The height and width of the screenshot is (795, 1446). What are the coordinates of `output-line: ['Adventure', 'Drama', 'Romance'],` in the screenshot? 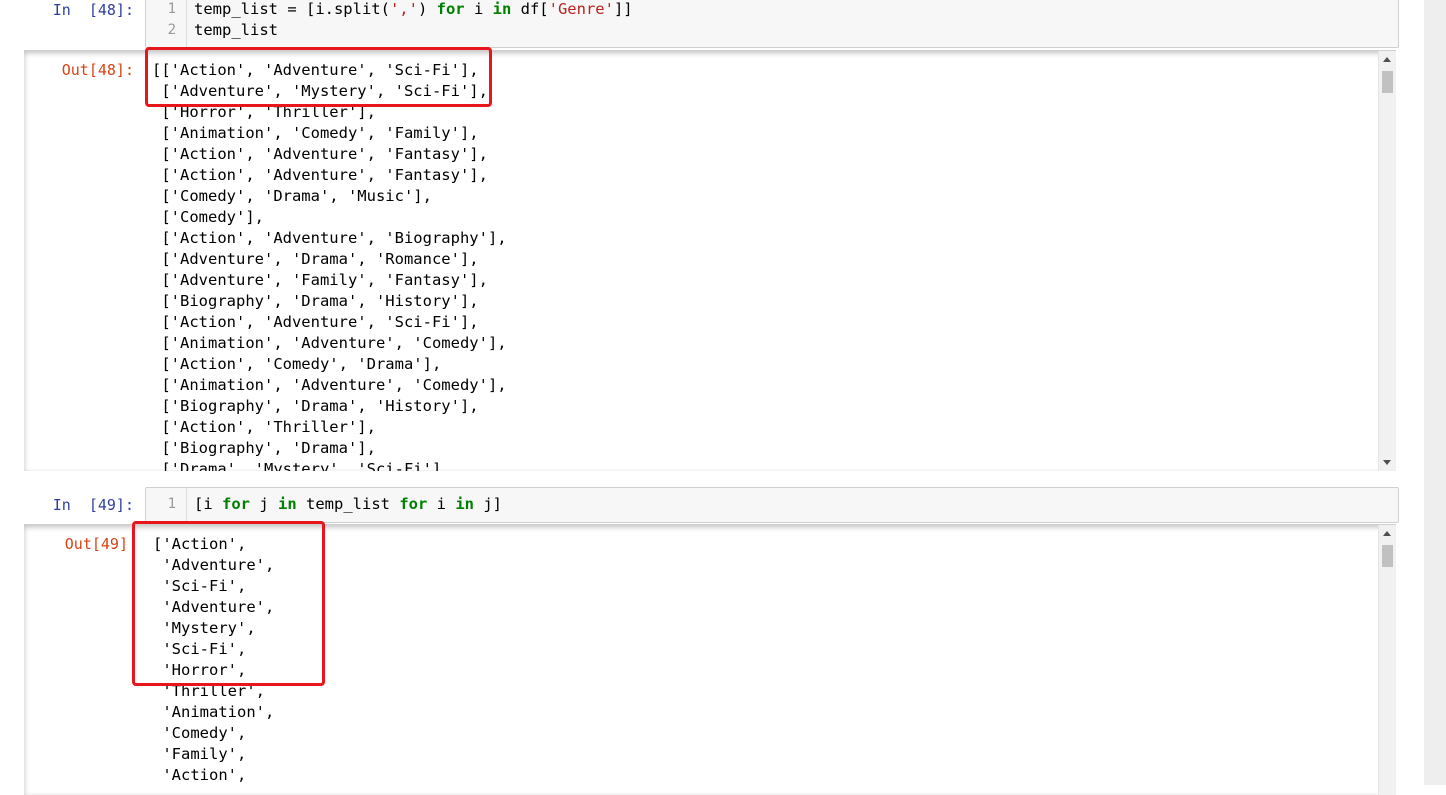 It's located at (315, 259).